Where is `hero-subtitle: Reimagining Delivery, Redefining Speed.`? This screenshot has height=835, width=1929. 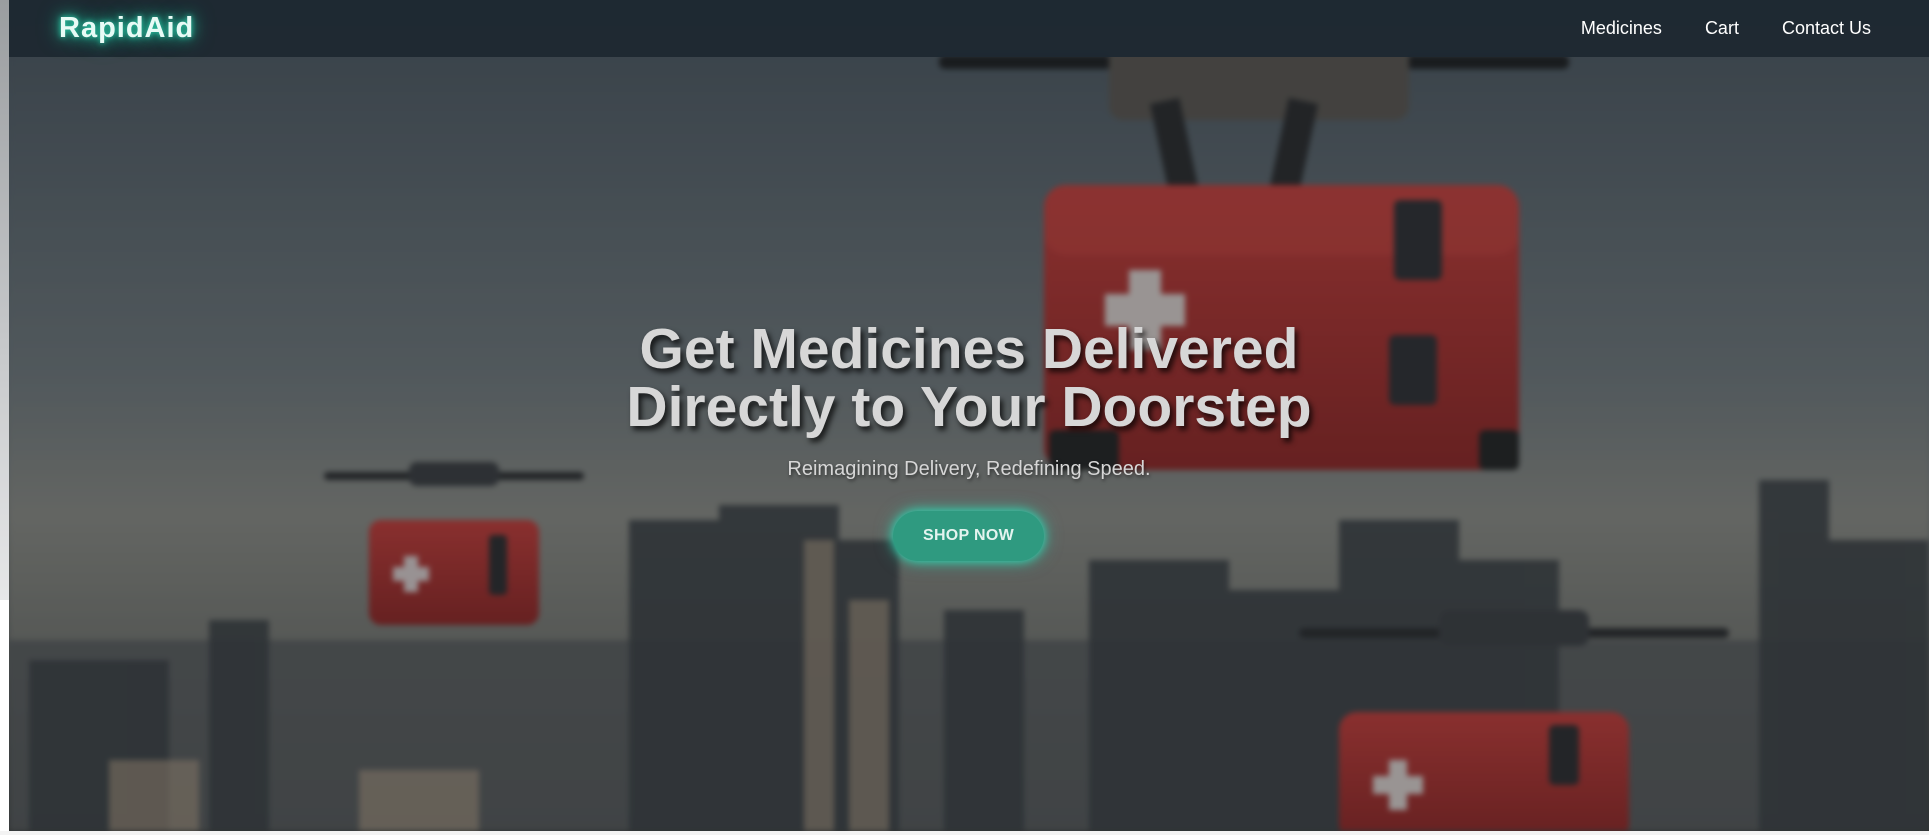
hero-subtitle: Reimagining Delivery, Redefining Speed. is located at coordinates (969, 469).